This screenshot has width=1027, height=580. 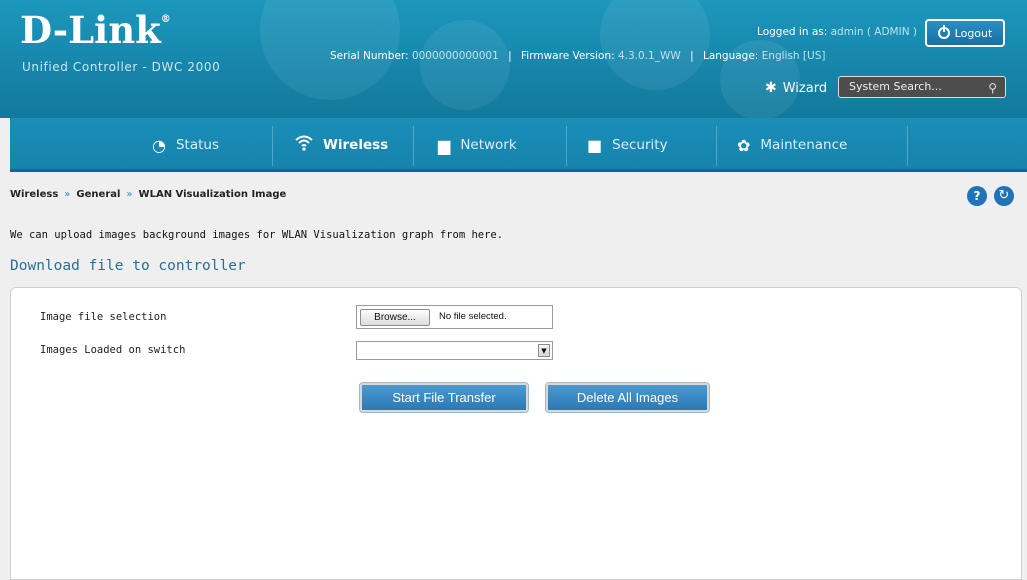 I want to click on section-title: Download file to controller, so click(x=128, y=266).